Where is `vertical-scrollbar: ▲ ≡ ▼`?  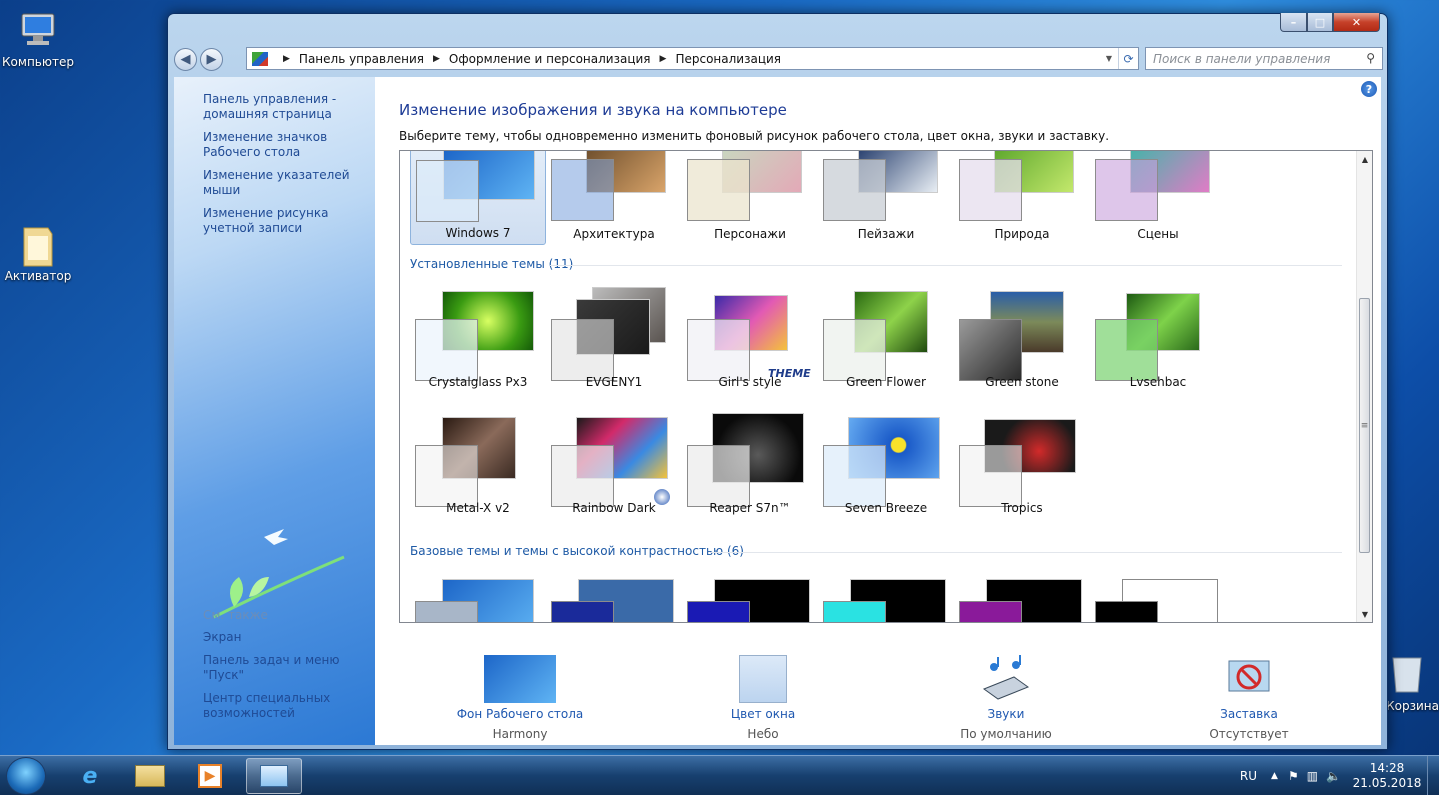 vertical-scrollbar: ▲ ≡ ▼ is located at coordinates (1364, 386).